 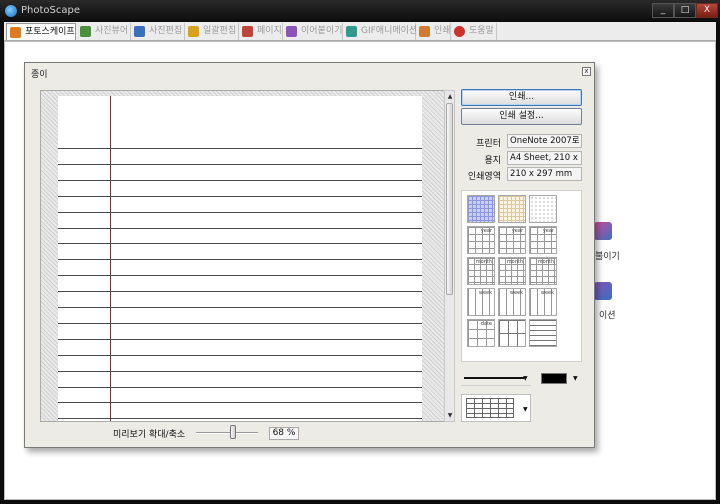 I want to click on viewer-icon, so click(x=85, y=31).